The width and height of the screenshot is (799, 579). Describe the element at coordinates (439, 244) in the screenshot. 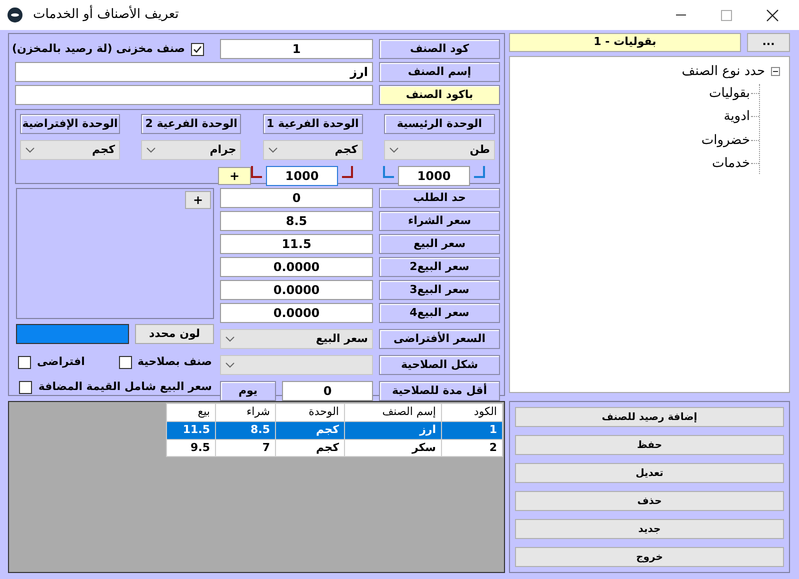

I see `field-label: سعر البيع` at that location.